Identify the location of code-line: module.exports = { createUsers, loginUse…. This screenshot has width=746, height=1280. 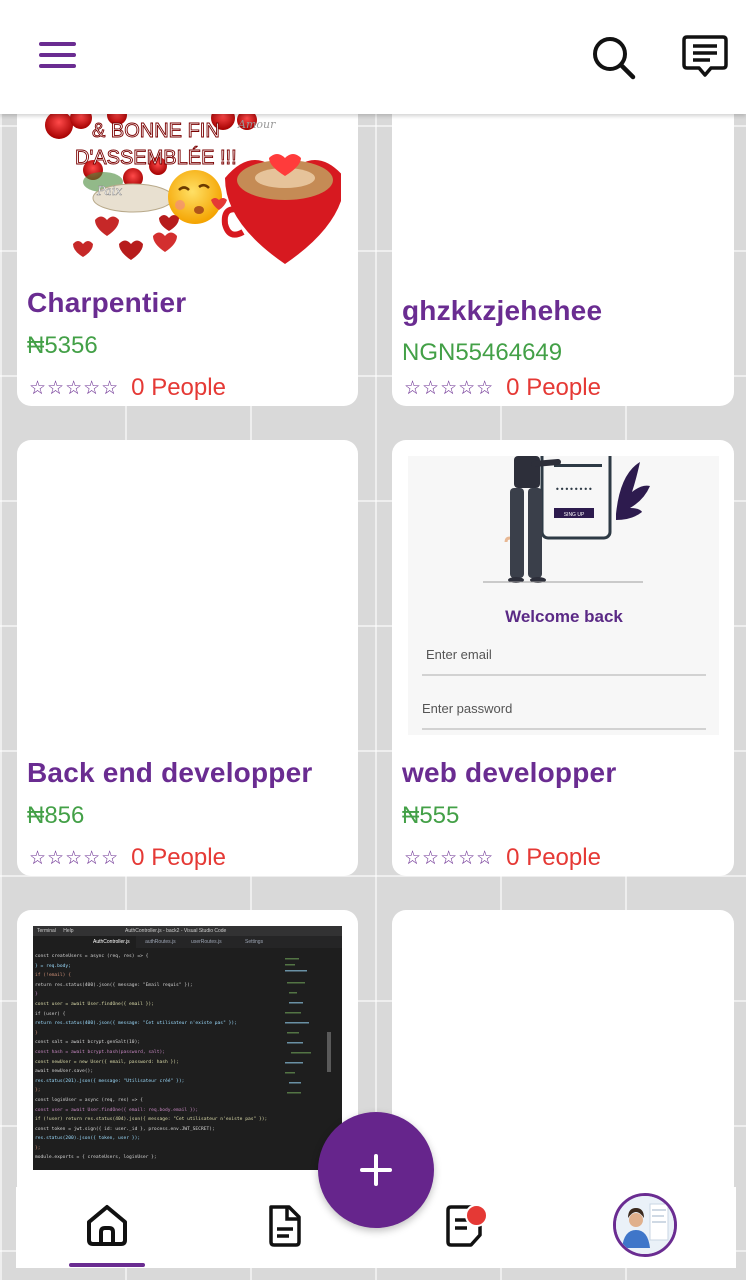
(96, 1158).